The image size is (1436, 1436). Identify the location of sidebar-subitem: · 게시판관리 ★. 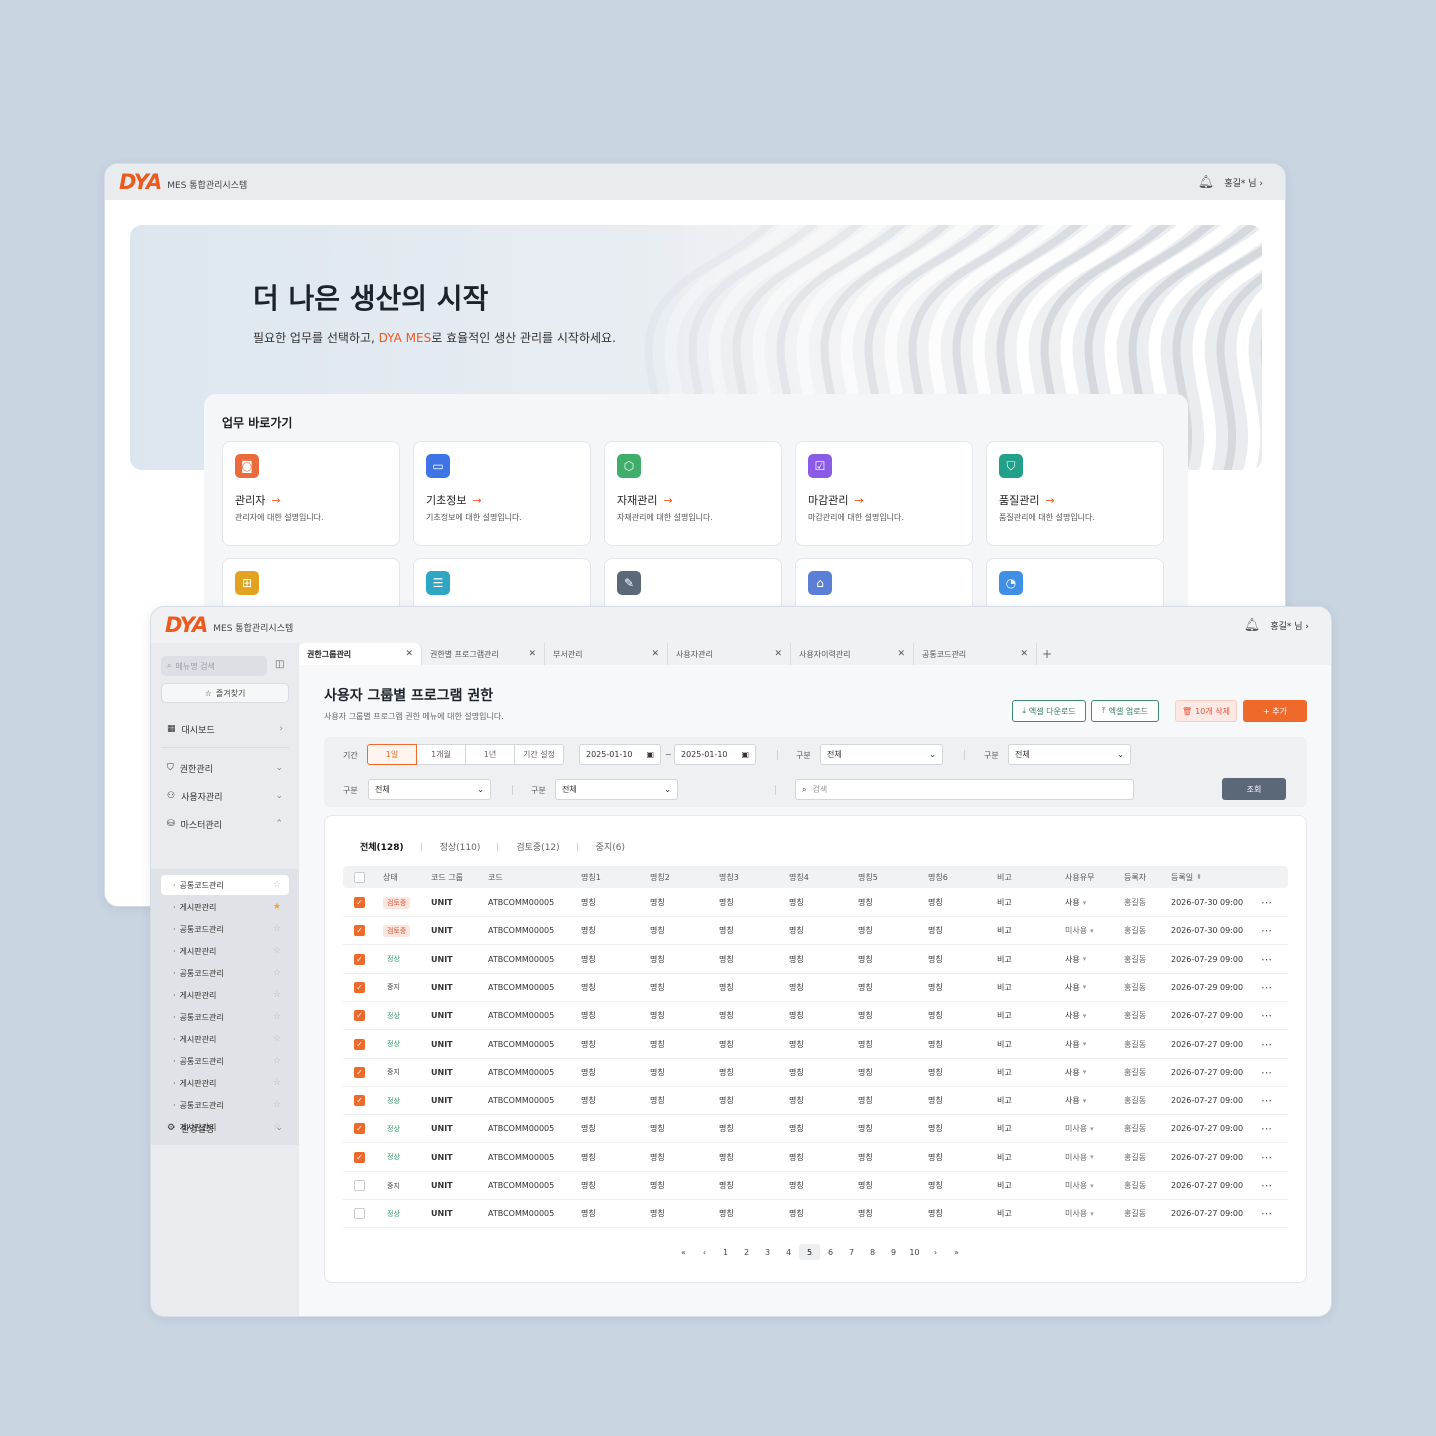
(225, 907).